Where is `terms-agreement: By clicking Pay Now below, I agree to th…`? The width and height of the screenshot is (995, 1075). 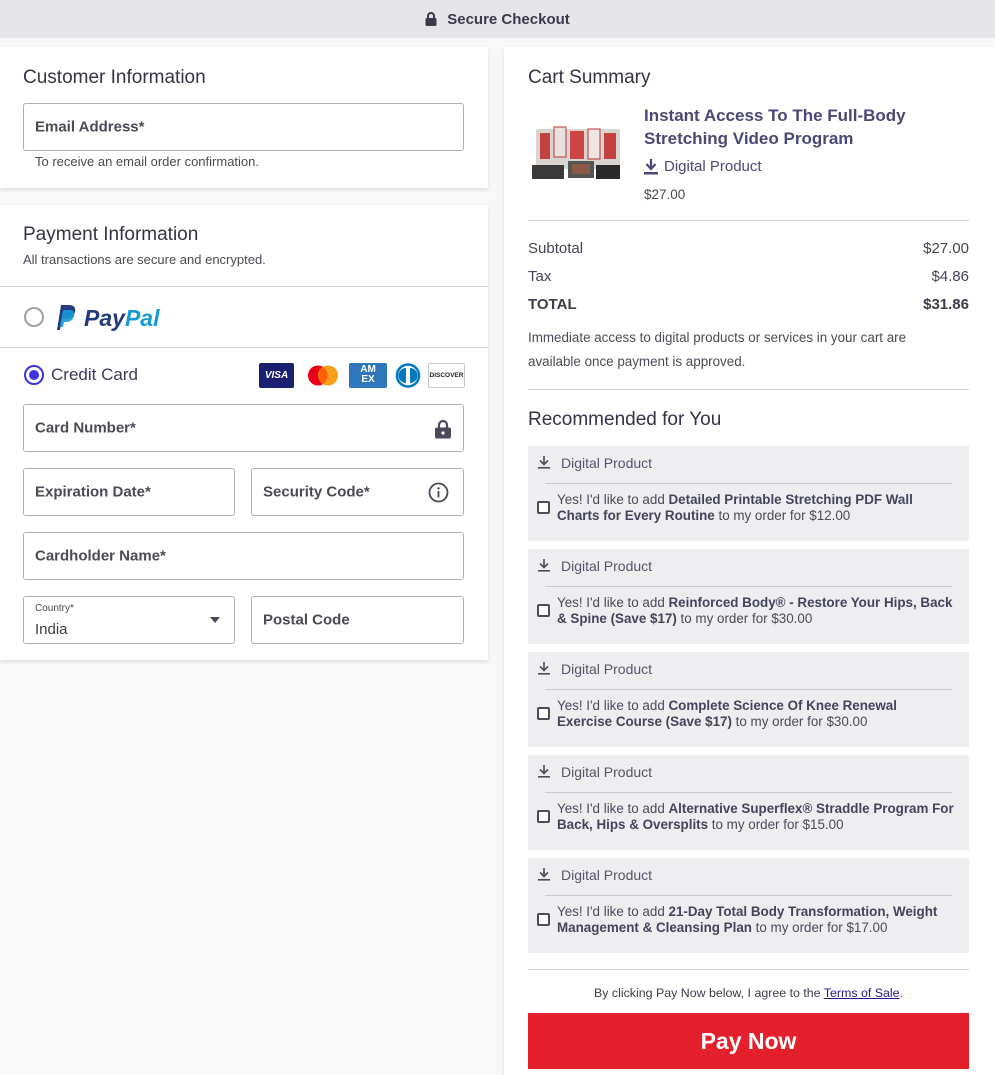
terms-agreement: By clicking Pay Now below, I agree to th… is located at coordinates (748, 993).